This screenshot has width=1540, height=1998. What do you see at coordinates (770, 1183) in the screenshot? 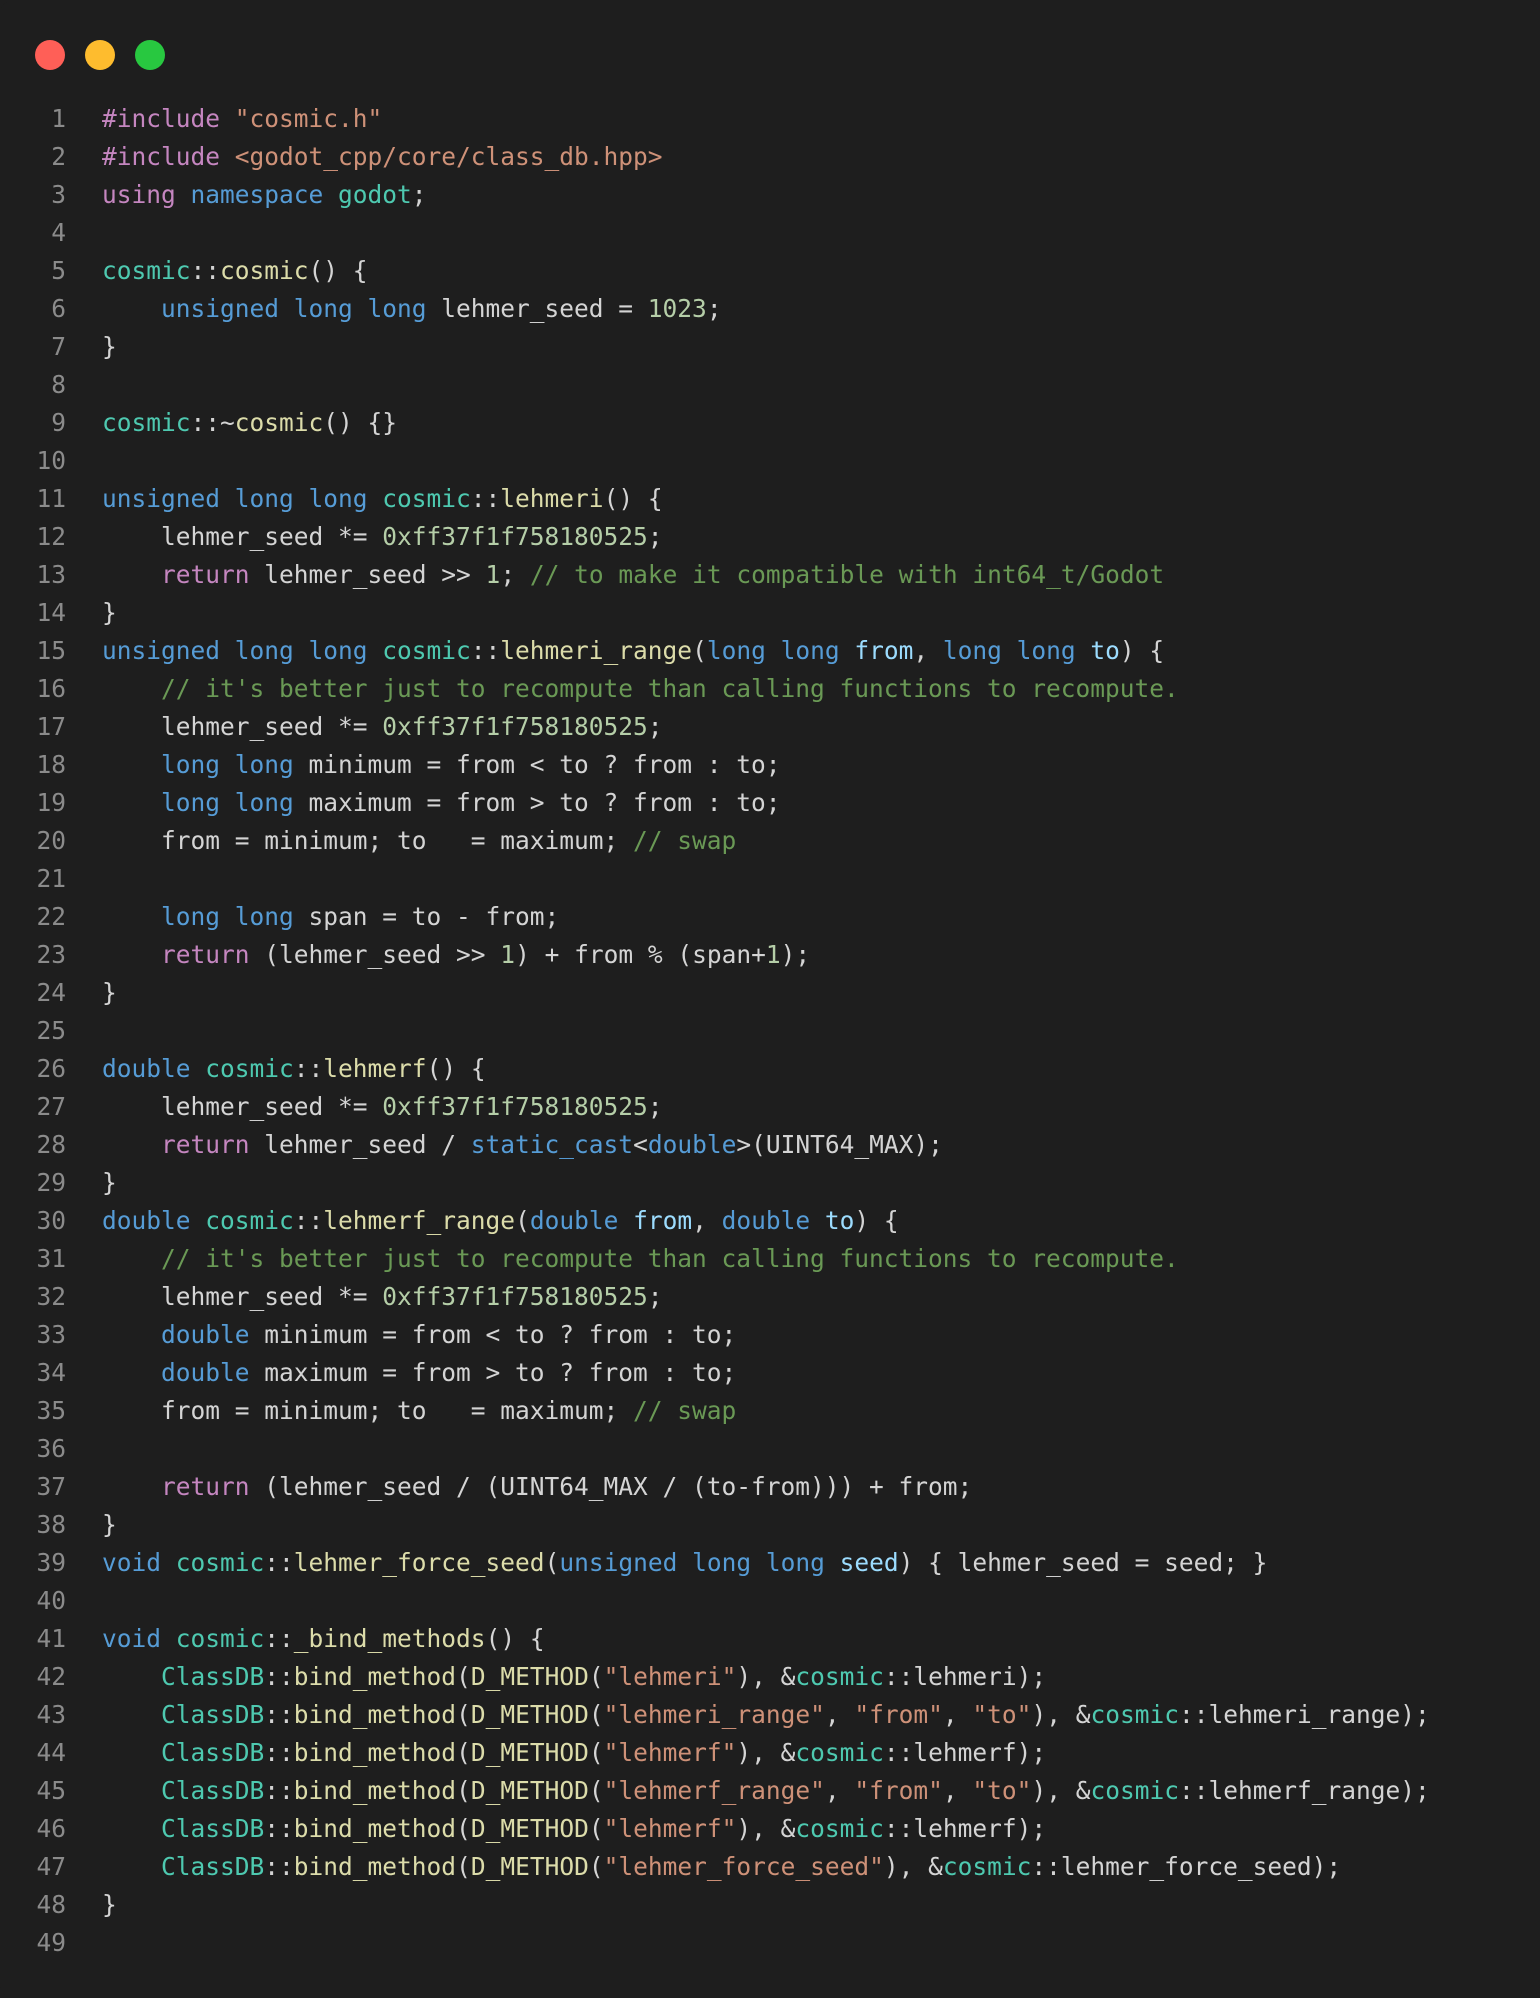
I see `code-line: 29}` at bounding box center [770, 1183].